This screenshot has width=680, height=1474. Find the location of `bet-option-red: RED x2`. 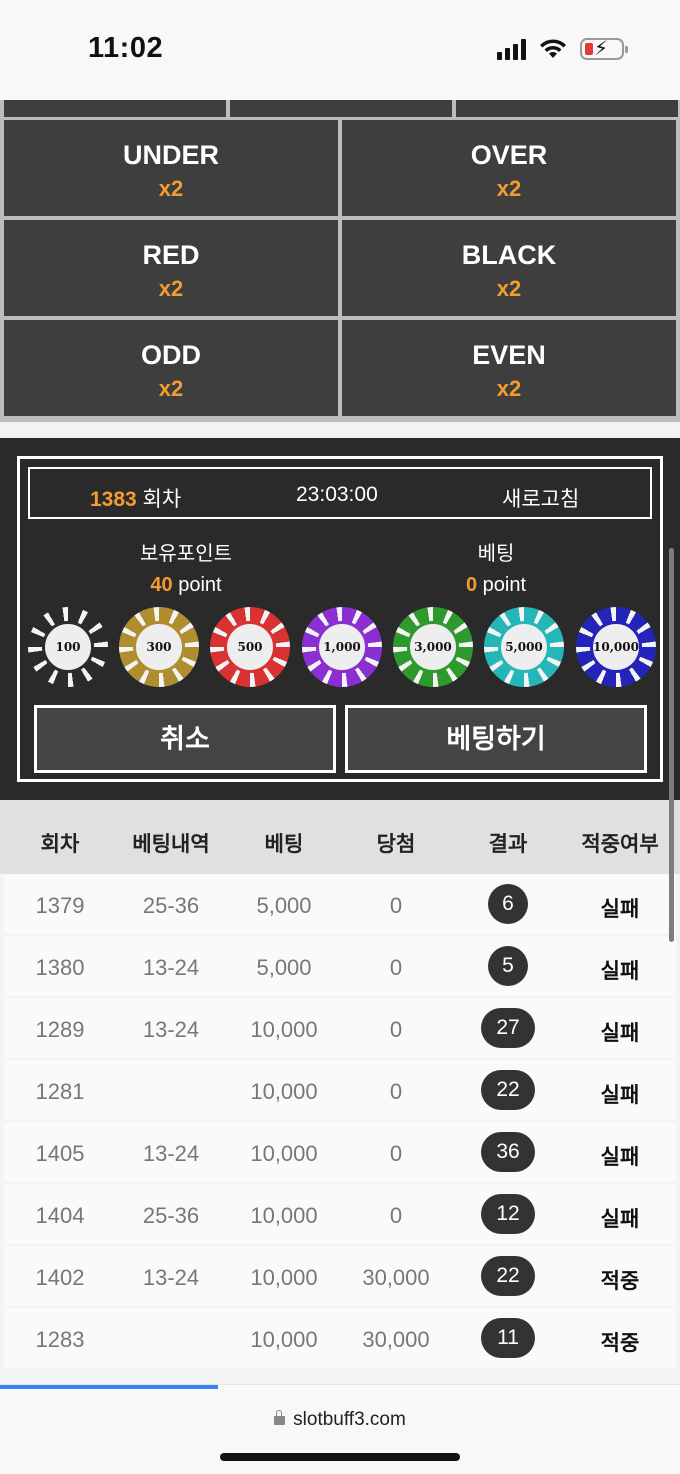

bet-option-red: RED x2 is located at coordinates (171, 268).